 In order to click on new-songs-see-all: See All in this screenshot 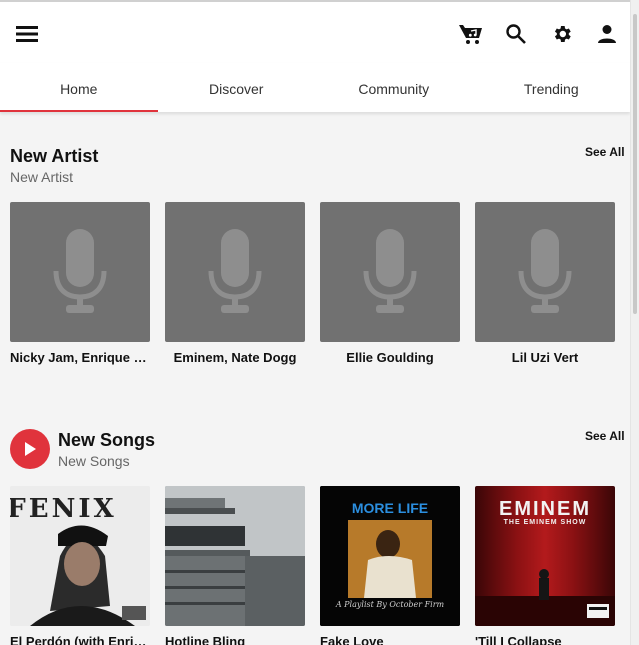, I will do `click(605, 436)`.